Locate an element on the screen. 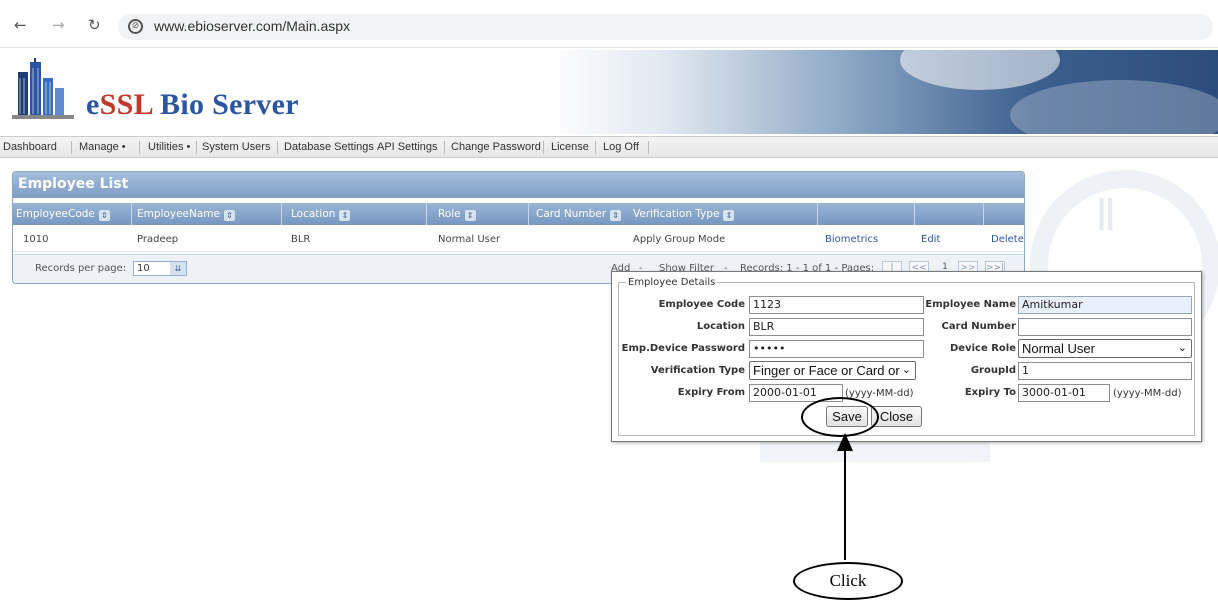  dropdown-arrow-icon: ⇊ is located at coordinates (178, 268).